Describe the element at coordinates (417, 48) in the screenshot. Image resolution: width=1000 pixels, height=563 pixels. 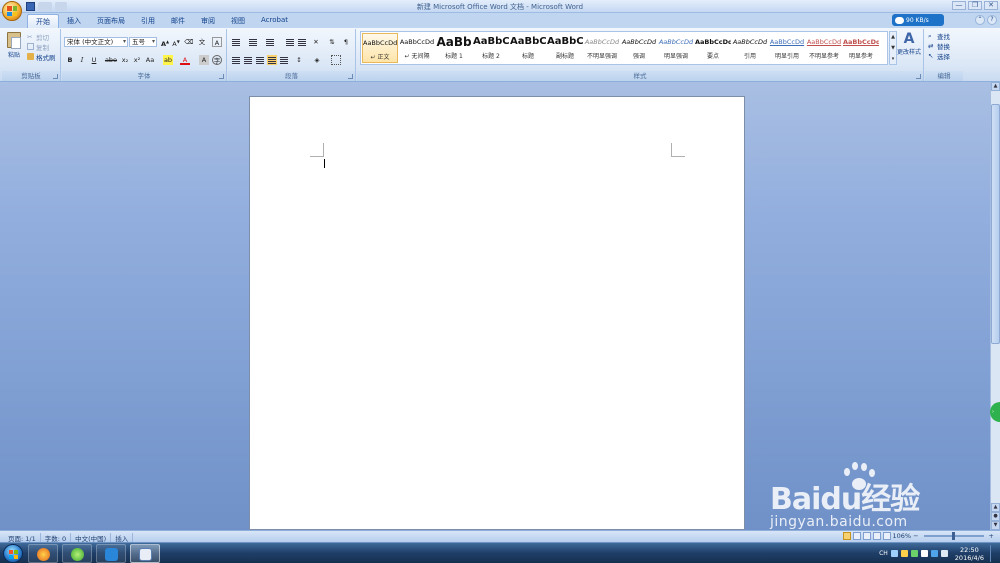
I see `style-no-spacing: AaBbCcDd ↵ 无间隔` at that location.